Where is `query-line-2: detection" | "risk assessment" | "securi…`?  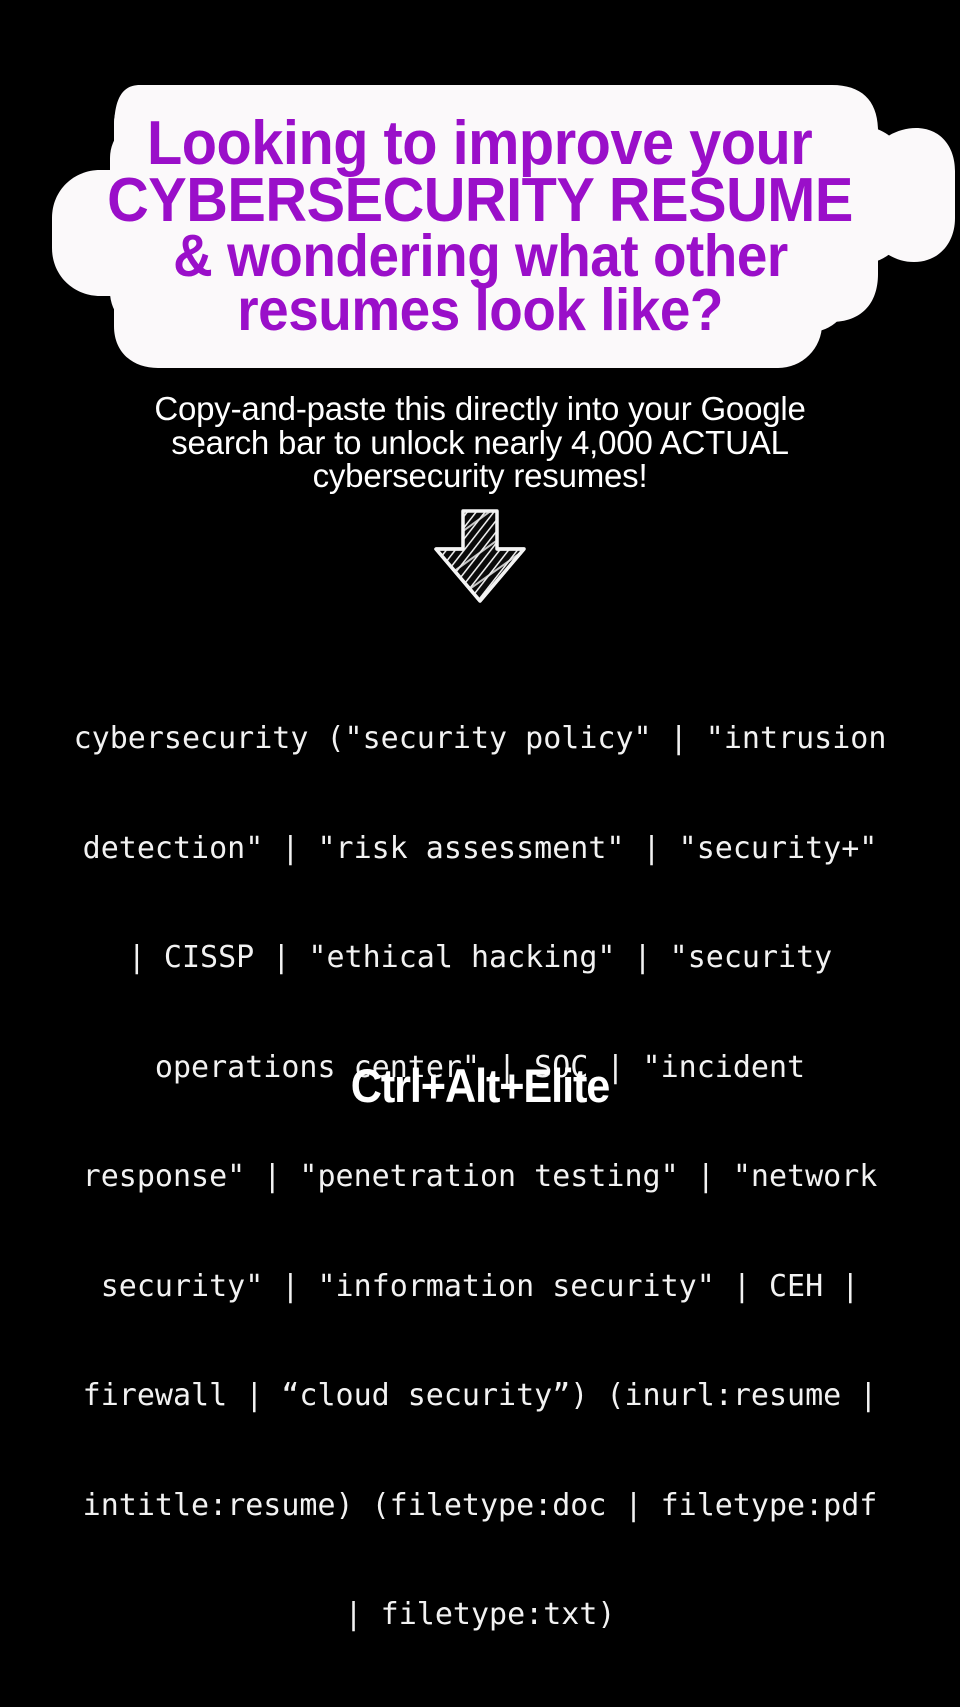 query-line-2: detection" | "risk assessment" | "securi… is located at coordinates (480, 848).